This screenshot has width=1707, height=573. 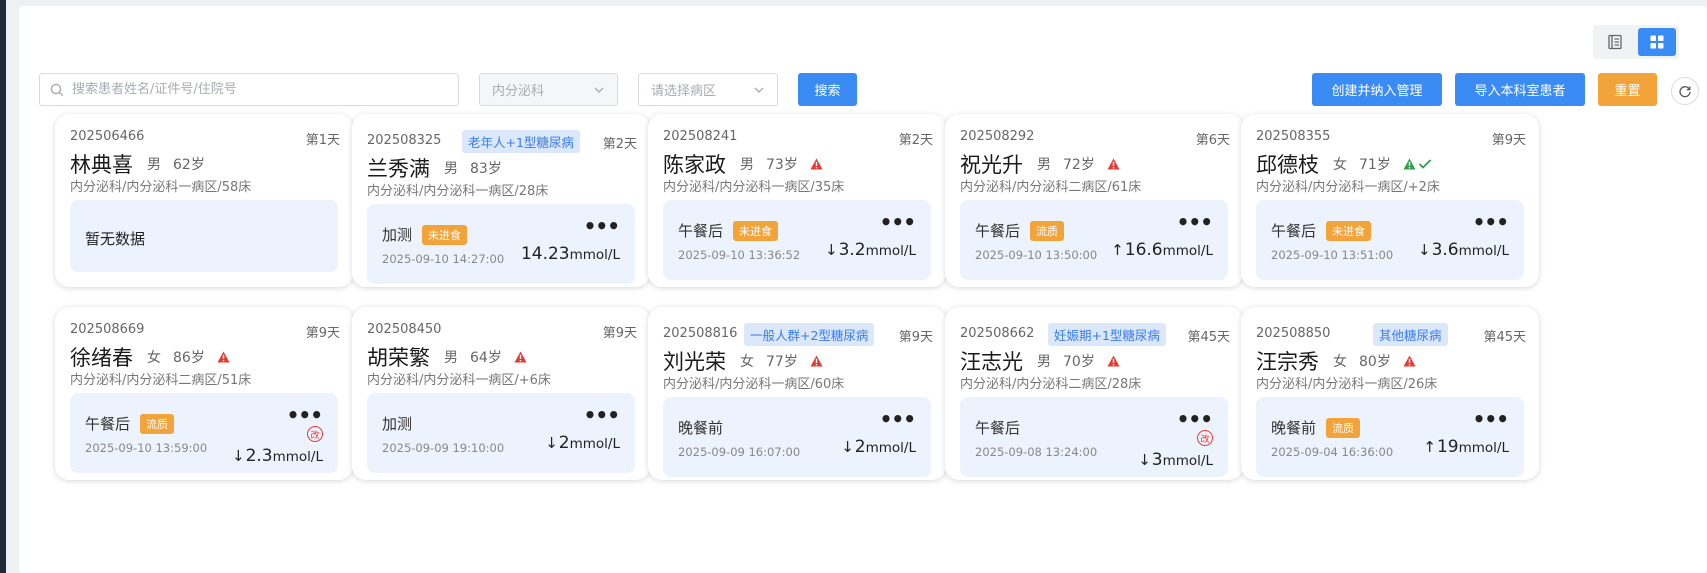 I want to click on search-button: 搜索, so click(x=827, y=89).